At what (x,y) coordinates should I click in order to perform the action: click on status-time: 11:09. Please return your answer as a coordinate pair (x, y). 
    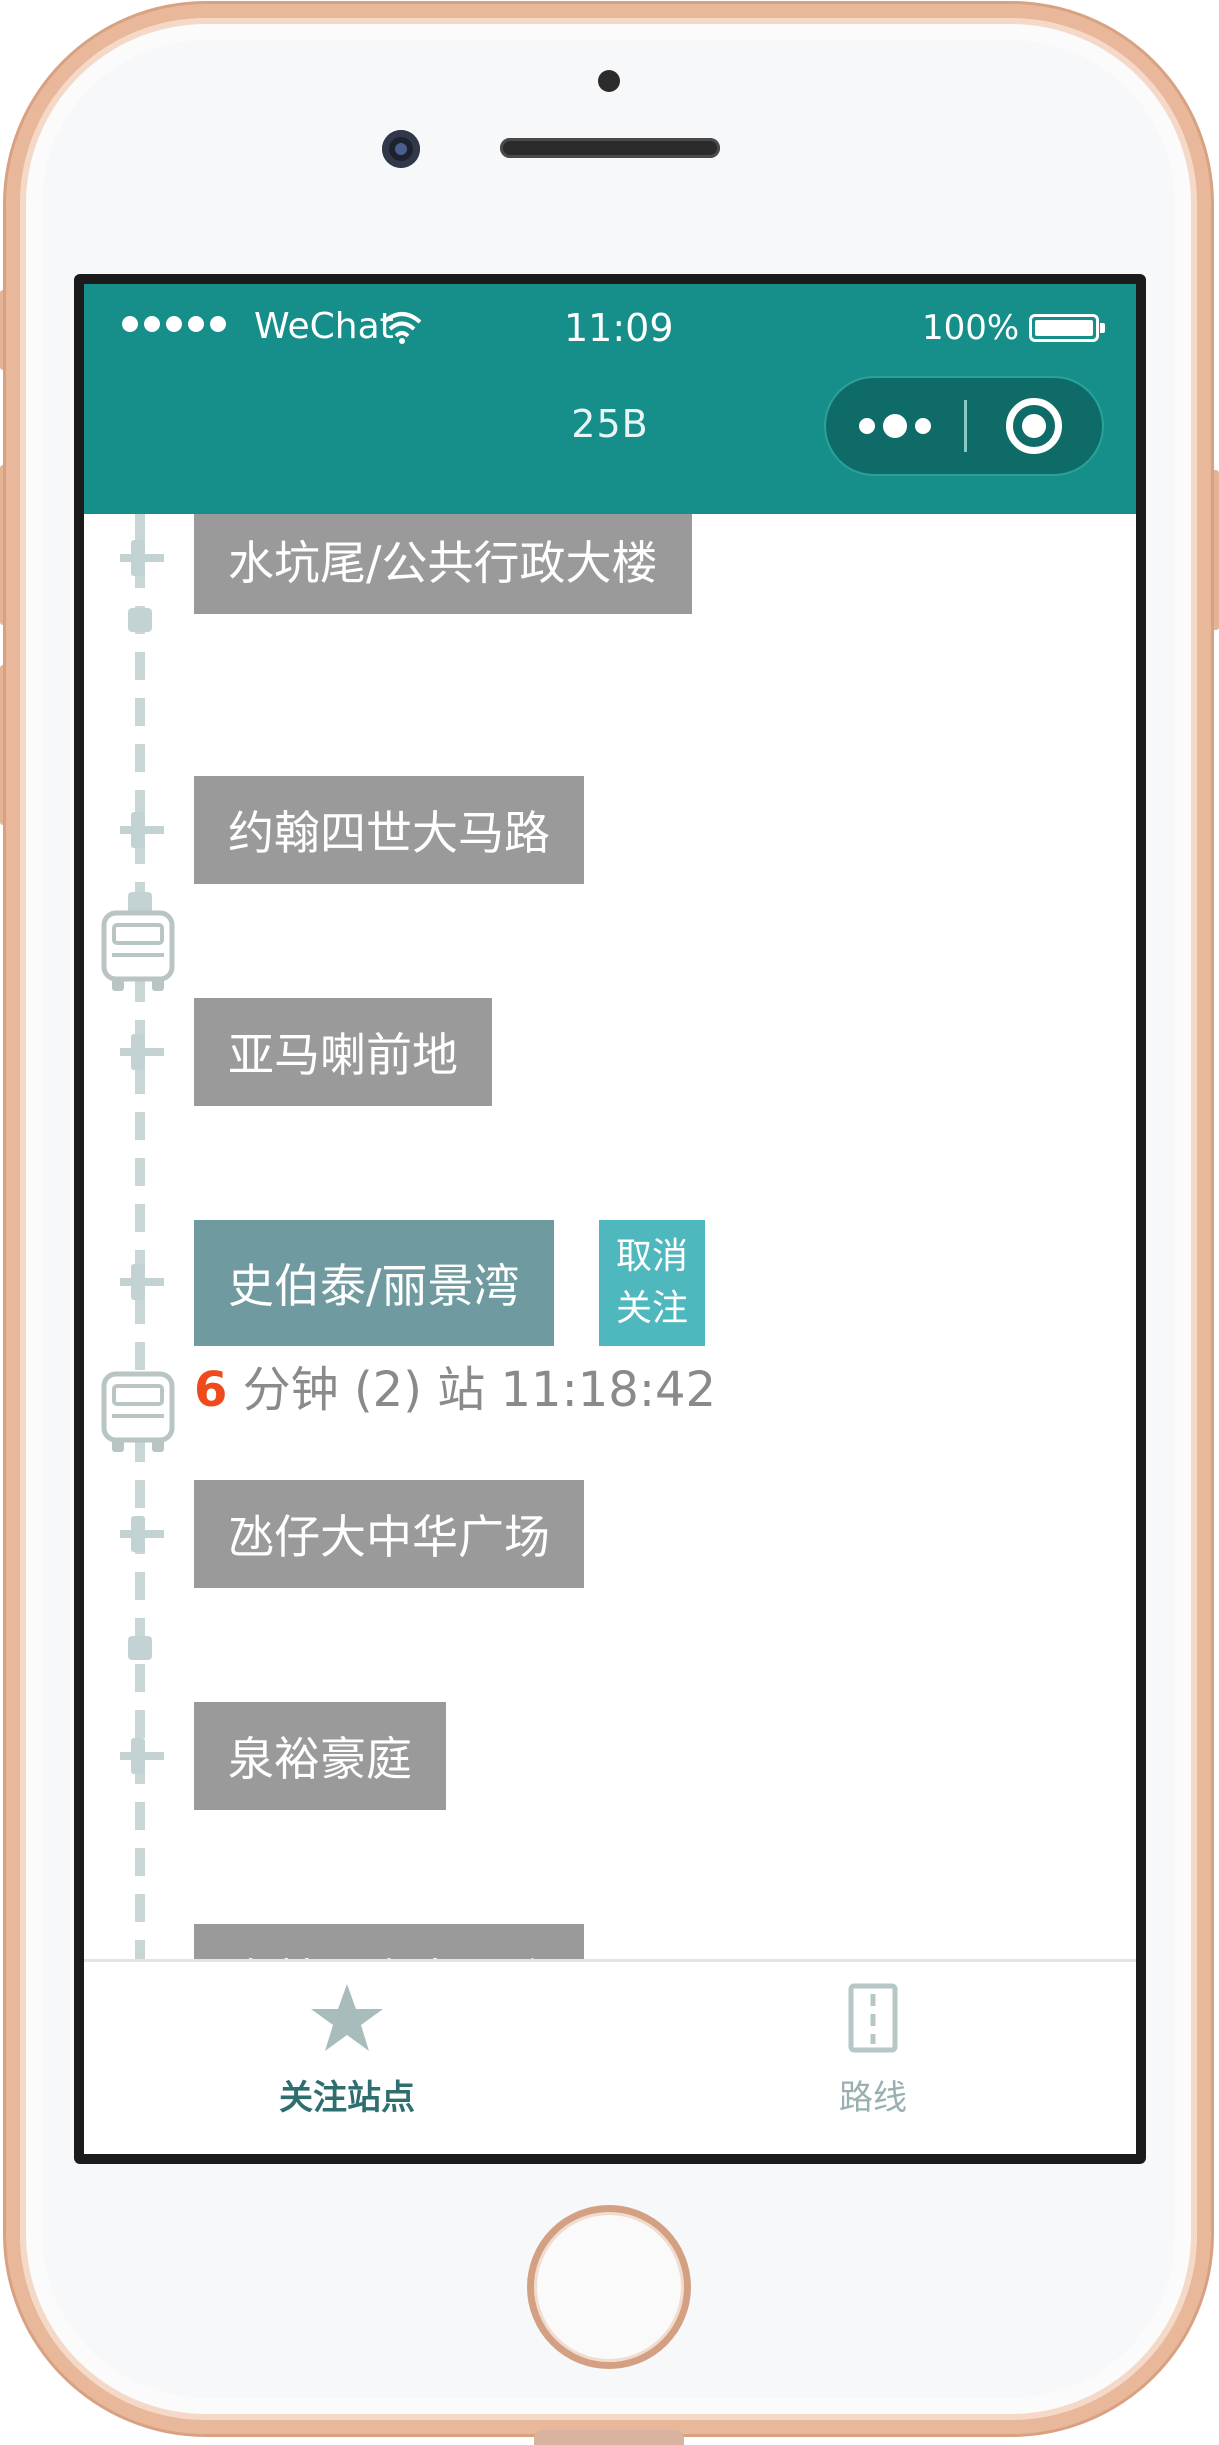
    Looking at the image, I should click on (619, 328).